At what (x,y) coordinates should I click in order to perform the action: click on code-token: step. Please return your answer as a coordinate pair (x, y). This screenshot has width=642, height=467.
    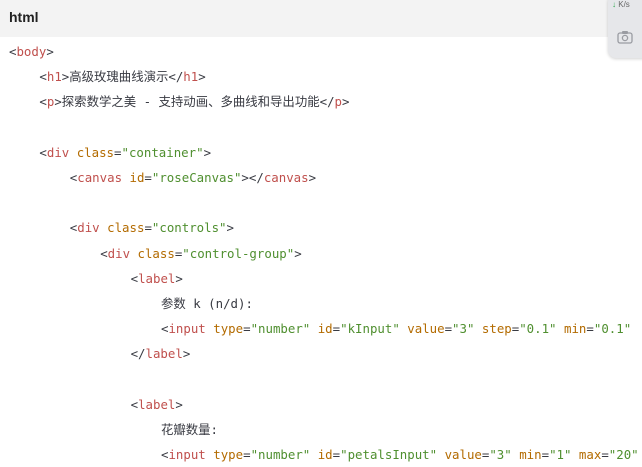
    Looking at the image, I should click on (496, 329).